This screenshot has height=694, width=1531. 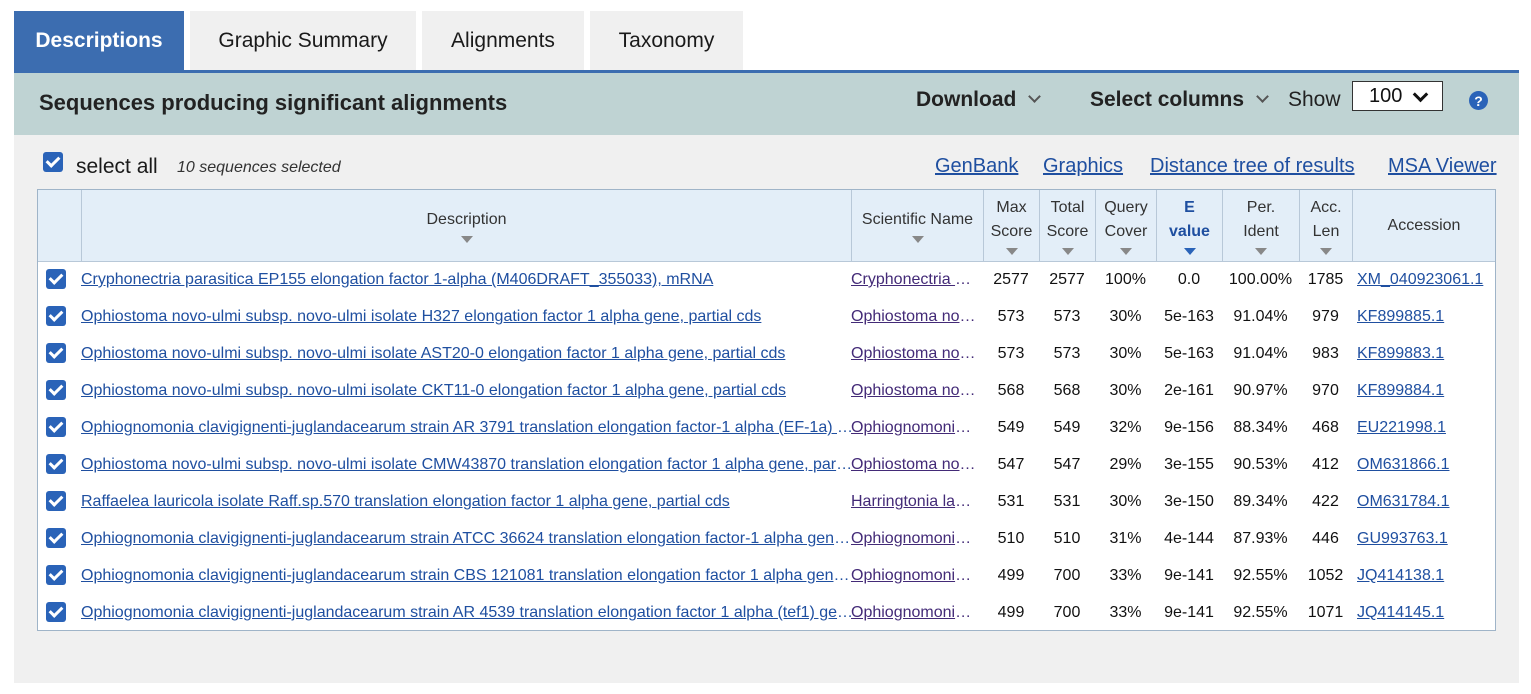 I want to click on max-score: 573, so click(x=1011, y=316).